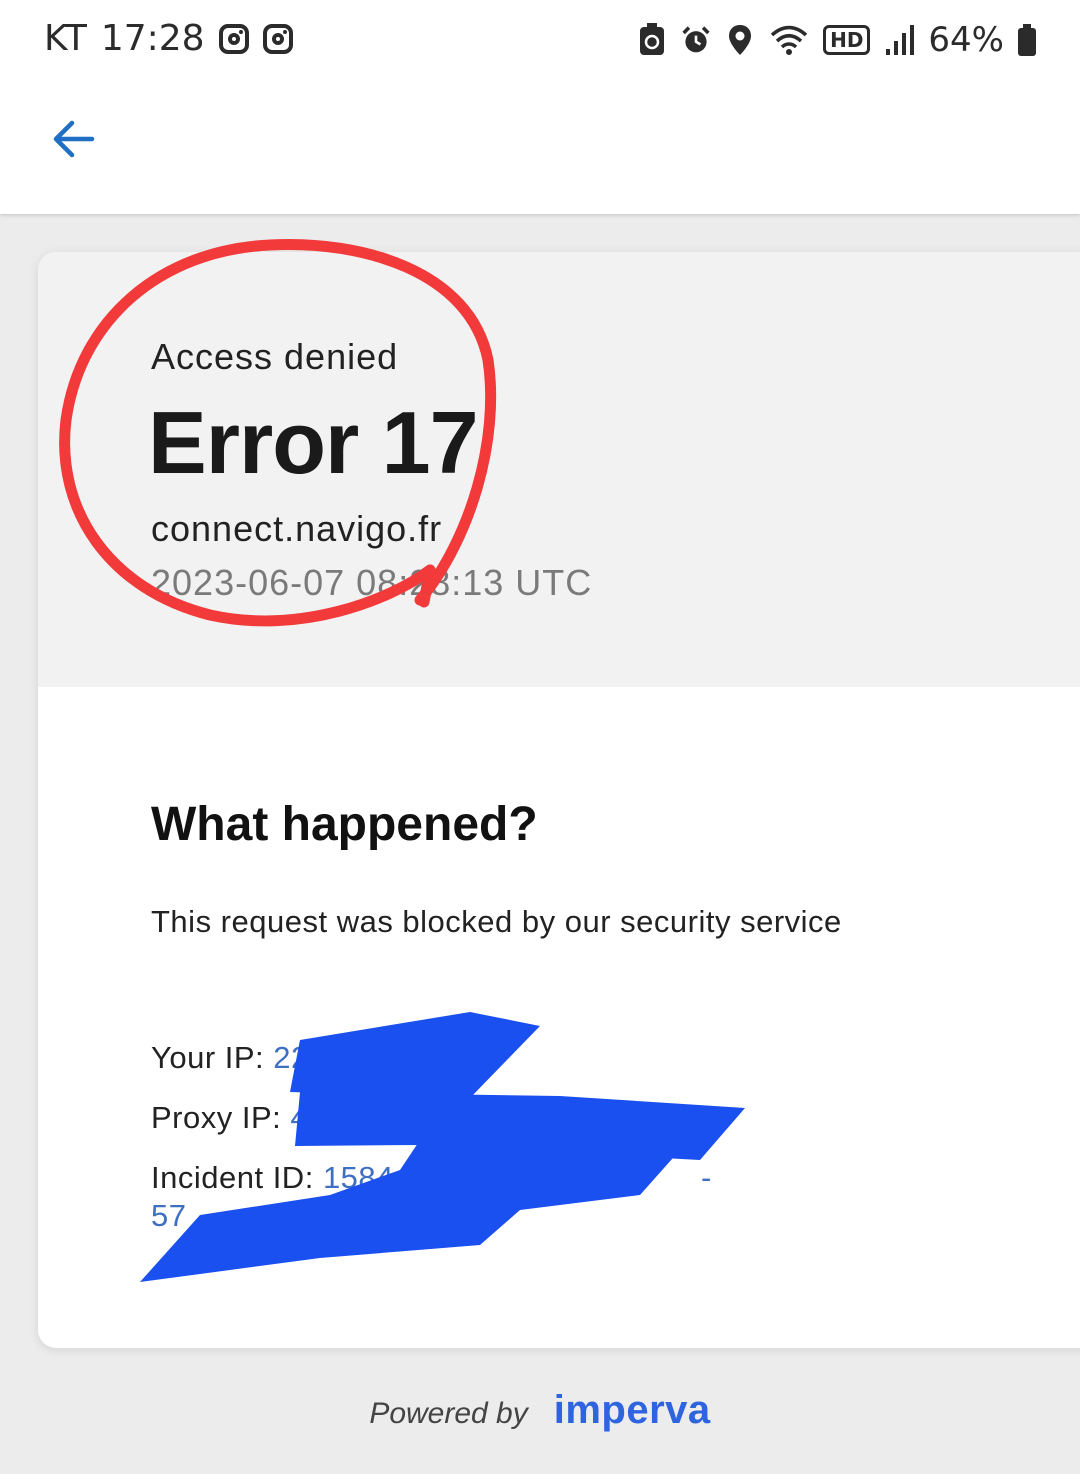 The width and height of the screenshot is (1080, 1474). I want to click on clock: 17:28, so click(152, 38).